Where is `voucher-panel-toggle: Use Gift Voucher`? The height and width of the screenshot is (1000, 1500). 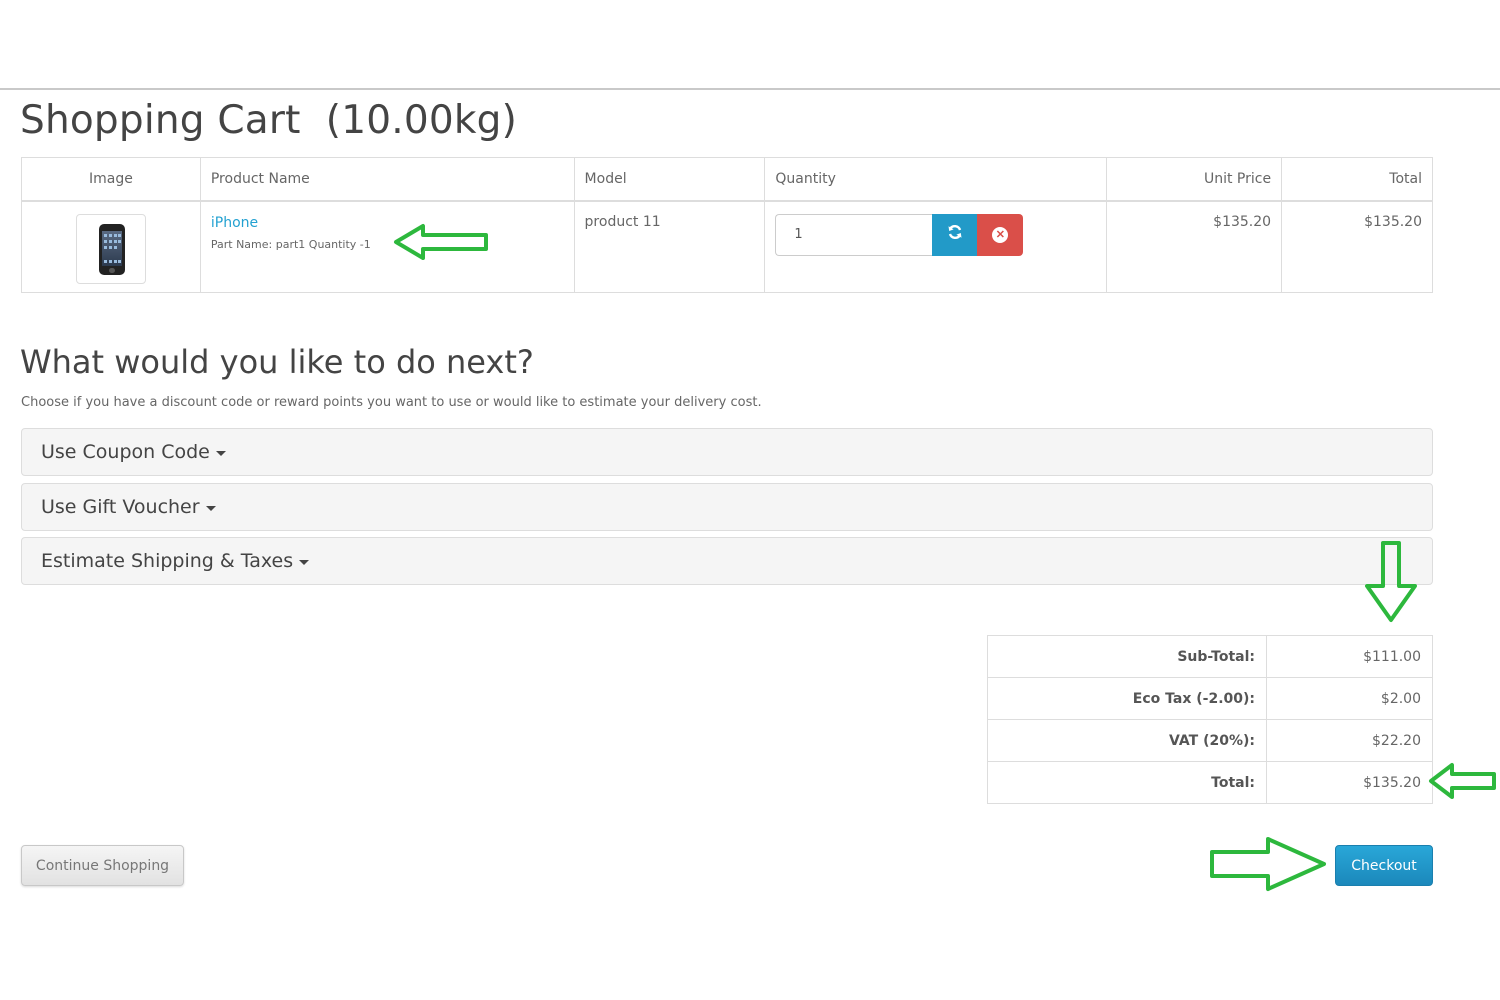
voucher-panel-toggle: Use Gift Voucher is located at coordinates (727, 507).